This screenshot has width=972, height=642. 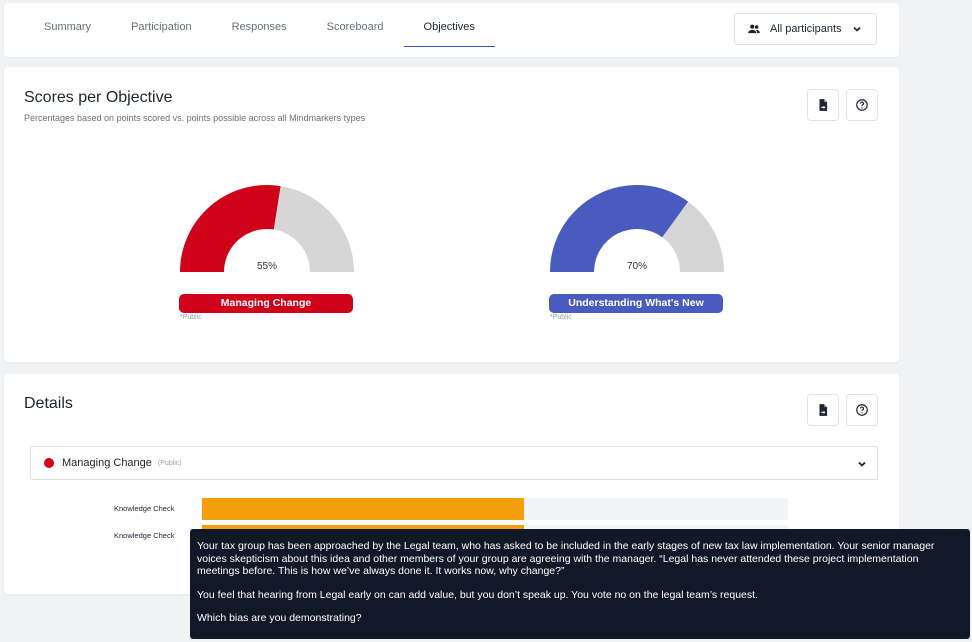 What do you see at coordinates (454, 463) in the screenshot?
I see `objective-accordion-managing-change: Managing Change (Public)` at bounding box center [454, 463].